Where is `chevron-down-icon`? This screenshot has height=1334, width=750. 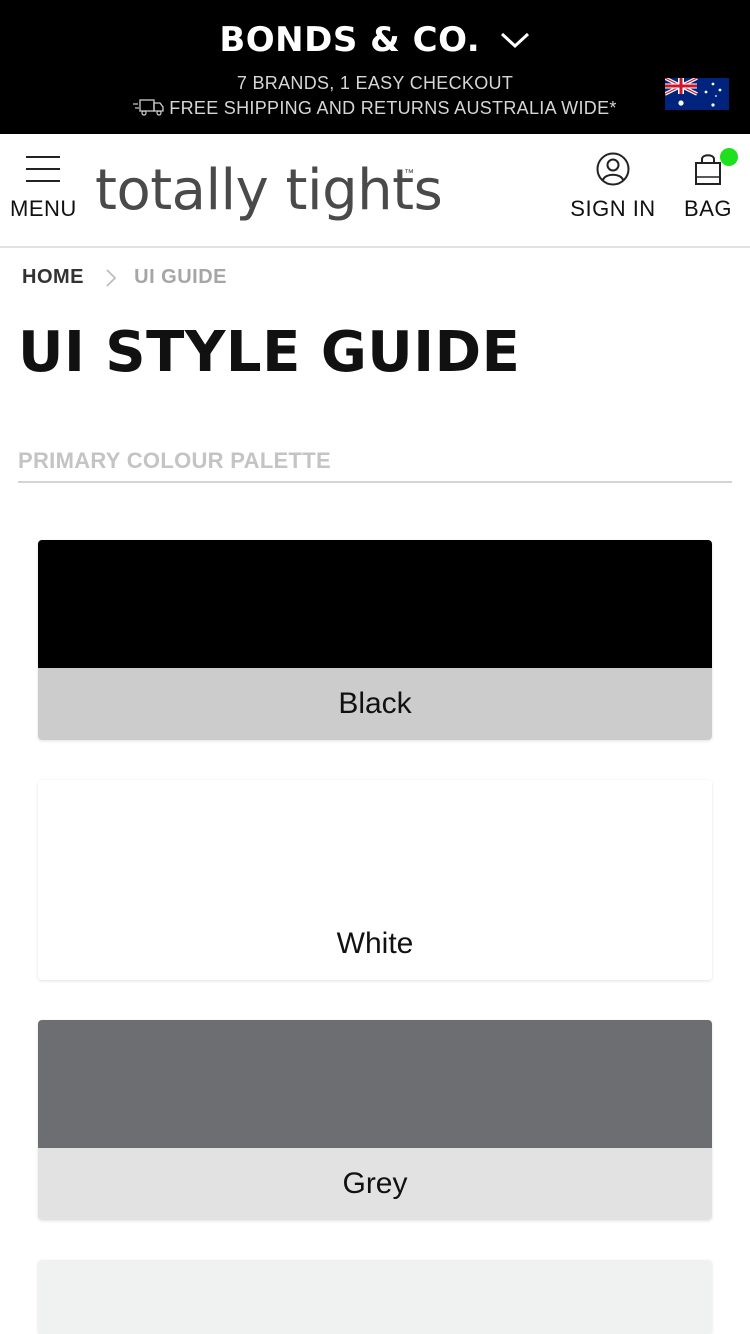
chevron-down-icon is located at coordinates (514, 40).